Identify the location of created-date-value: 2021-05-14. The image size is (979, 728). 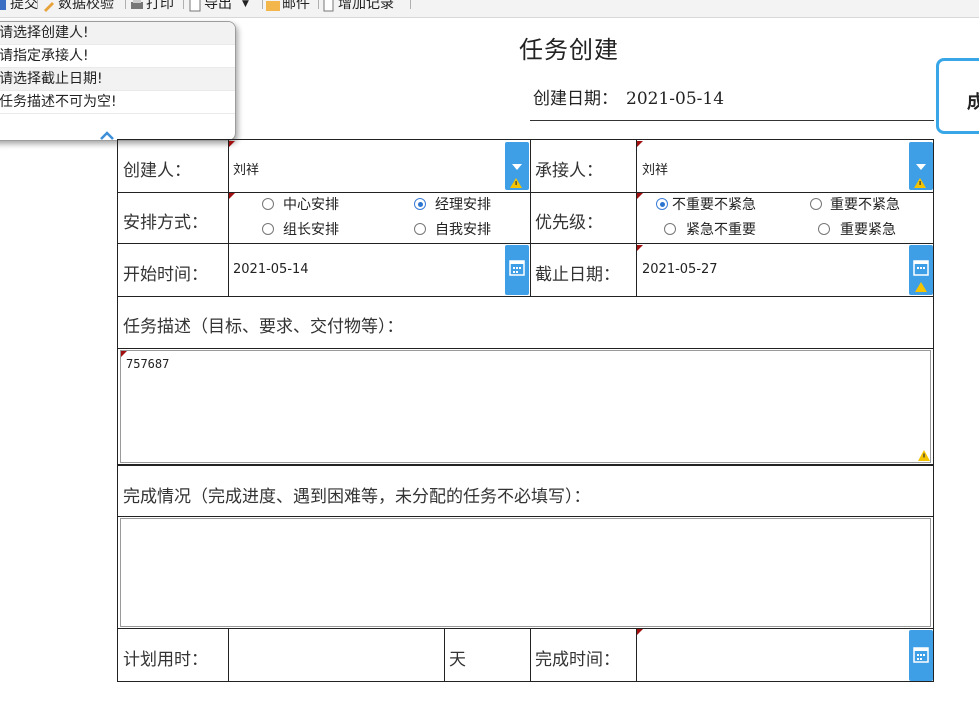
(675, 99).